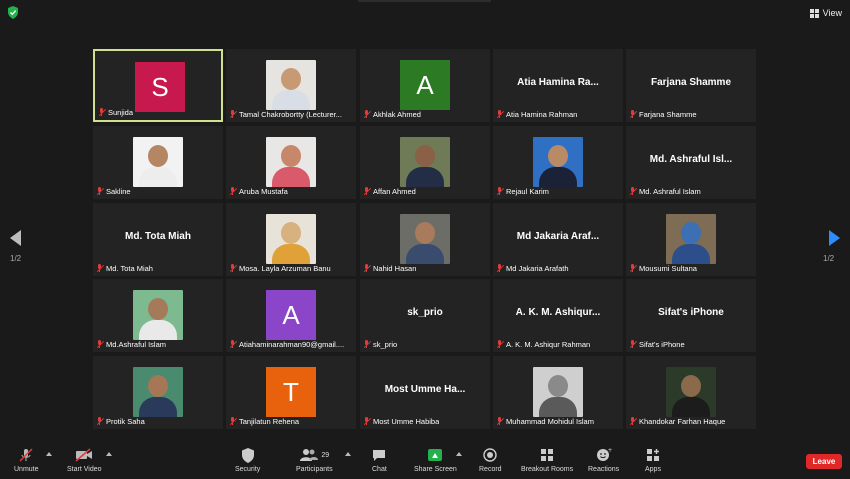 This screenshot has width=850, height=479. I want to click on participant-tile: Mousumi Sultana, so click(691, 239).